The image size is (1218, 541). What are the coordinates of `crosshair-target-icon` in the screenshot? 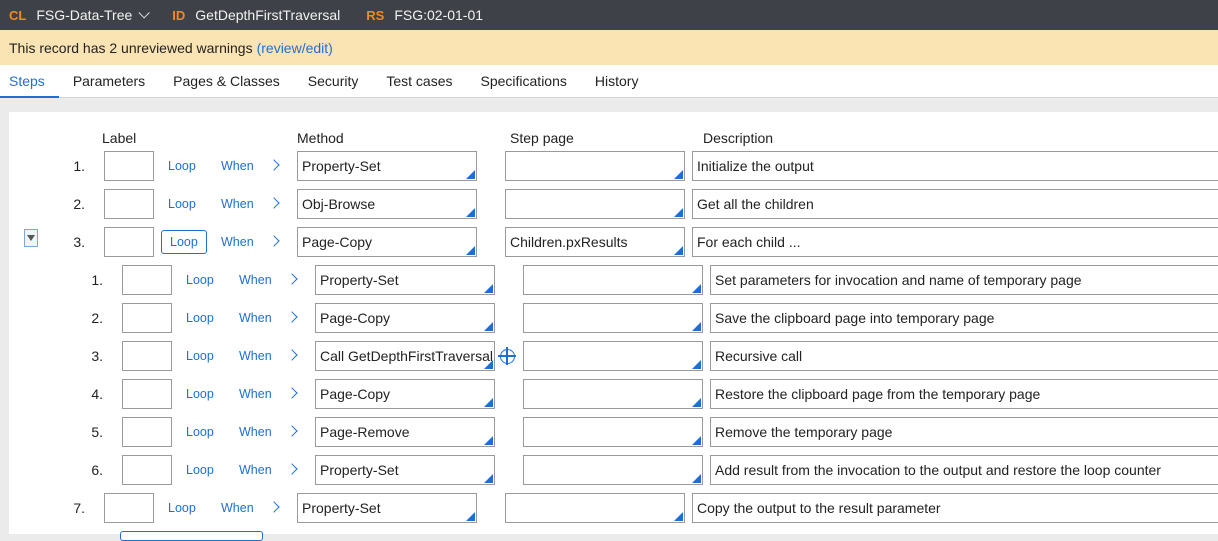 It's located at (507, 356).